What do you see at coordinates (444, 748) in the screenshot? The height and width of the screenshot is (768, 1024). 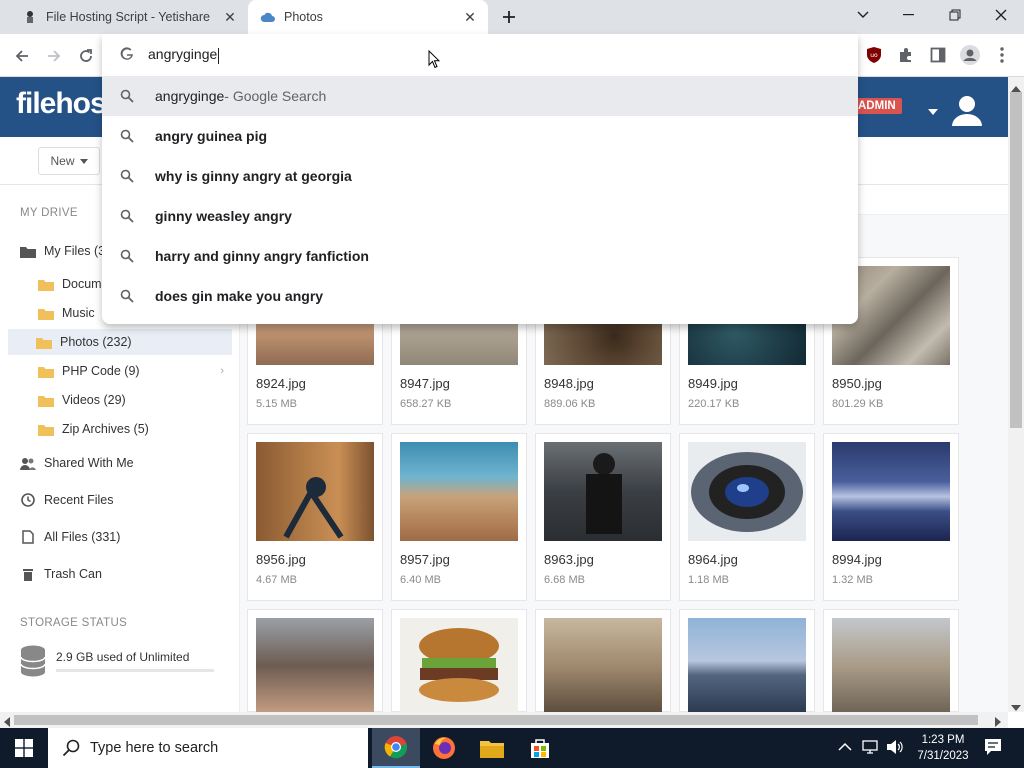 I see `firefox-taskbar-icon` at bounding box center [444, 748].